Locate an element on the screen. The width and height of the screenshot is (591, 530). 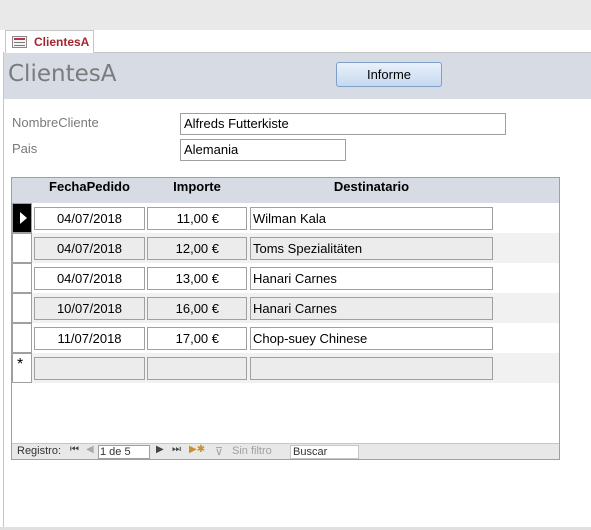
fechapedido-cell is located at coordinates (89, 368).